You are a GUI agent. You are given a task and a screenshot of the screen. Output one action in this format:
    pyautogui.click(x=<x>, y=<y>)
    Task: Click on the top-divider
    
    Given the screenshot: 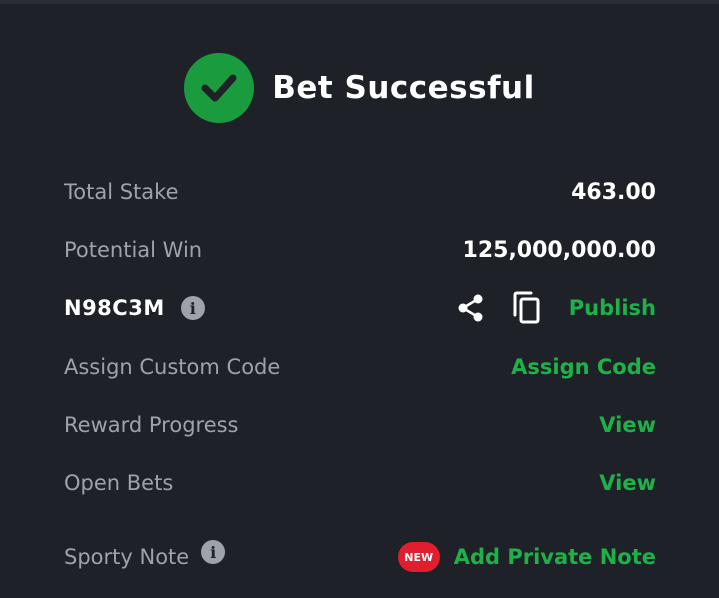 What is the action you would take?
    pyautogui.click(x=359, y=2)
    